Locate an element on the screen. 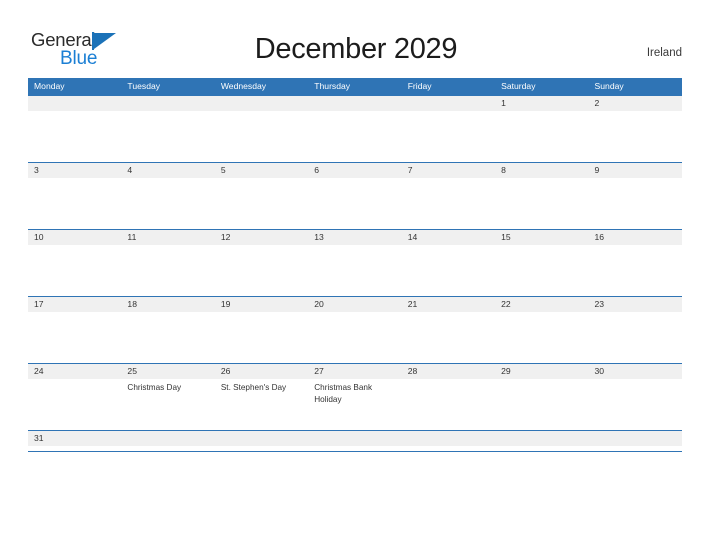 The width and height of the screenshot is (712, 550). holiday-event-christmas-bank-holiday: Christmas Bank Holiday is located at coordinates (343, 393).